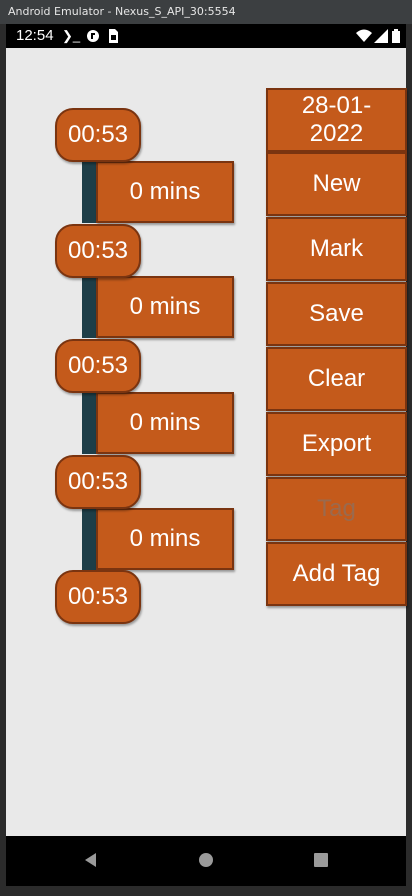 This screenshot has width=412, height=896. Describe the element at coordinates (206, 891) in the screenshot. I see `emulator-bottom-edge` at that location.